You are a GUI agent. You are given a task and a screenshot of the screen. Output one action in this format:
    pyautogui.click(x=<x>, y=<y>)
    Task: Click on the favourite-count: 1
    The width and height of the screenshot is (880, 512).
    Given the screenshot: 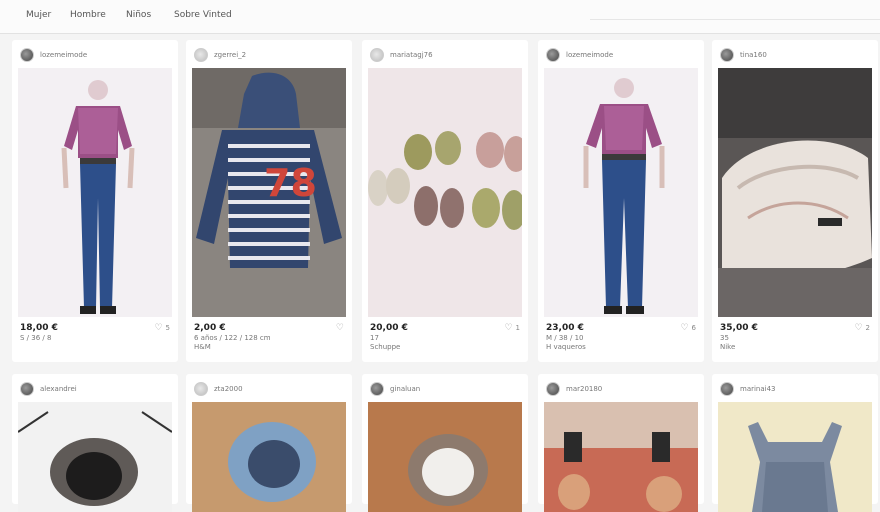 What is the action you would take?
    pyautogui.click(x=517, y=328)
    